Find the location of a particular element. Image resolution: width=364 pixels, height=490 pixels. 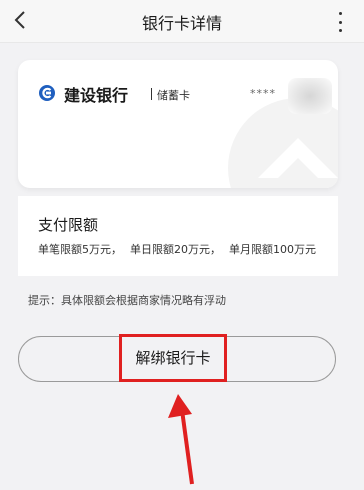

payment-limit-details: 单笔限额5万元， 单日限额20万元， 单月限额100万元 is located at coordinates (181, 249).